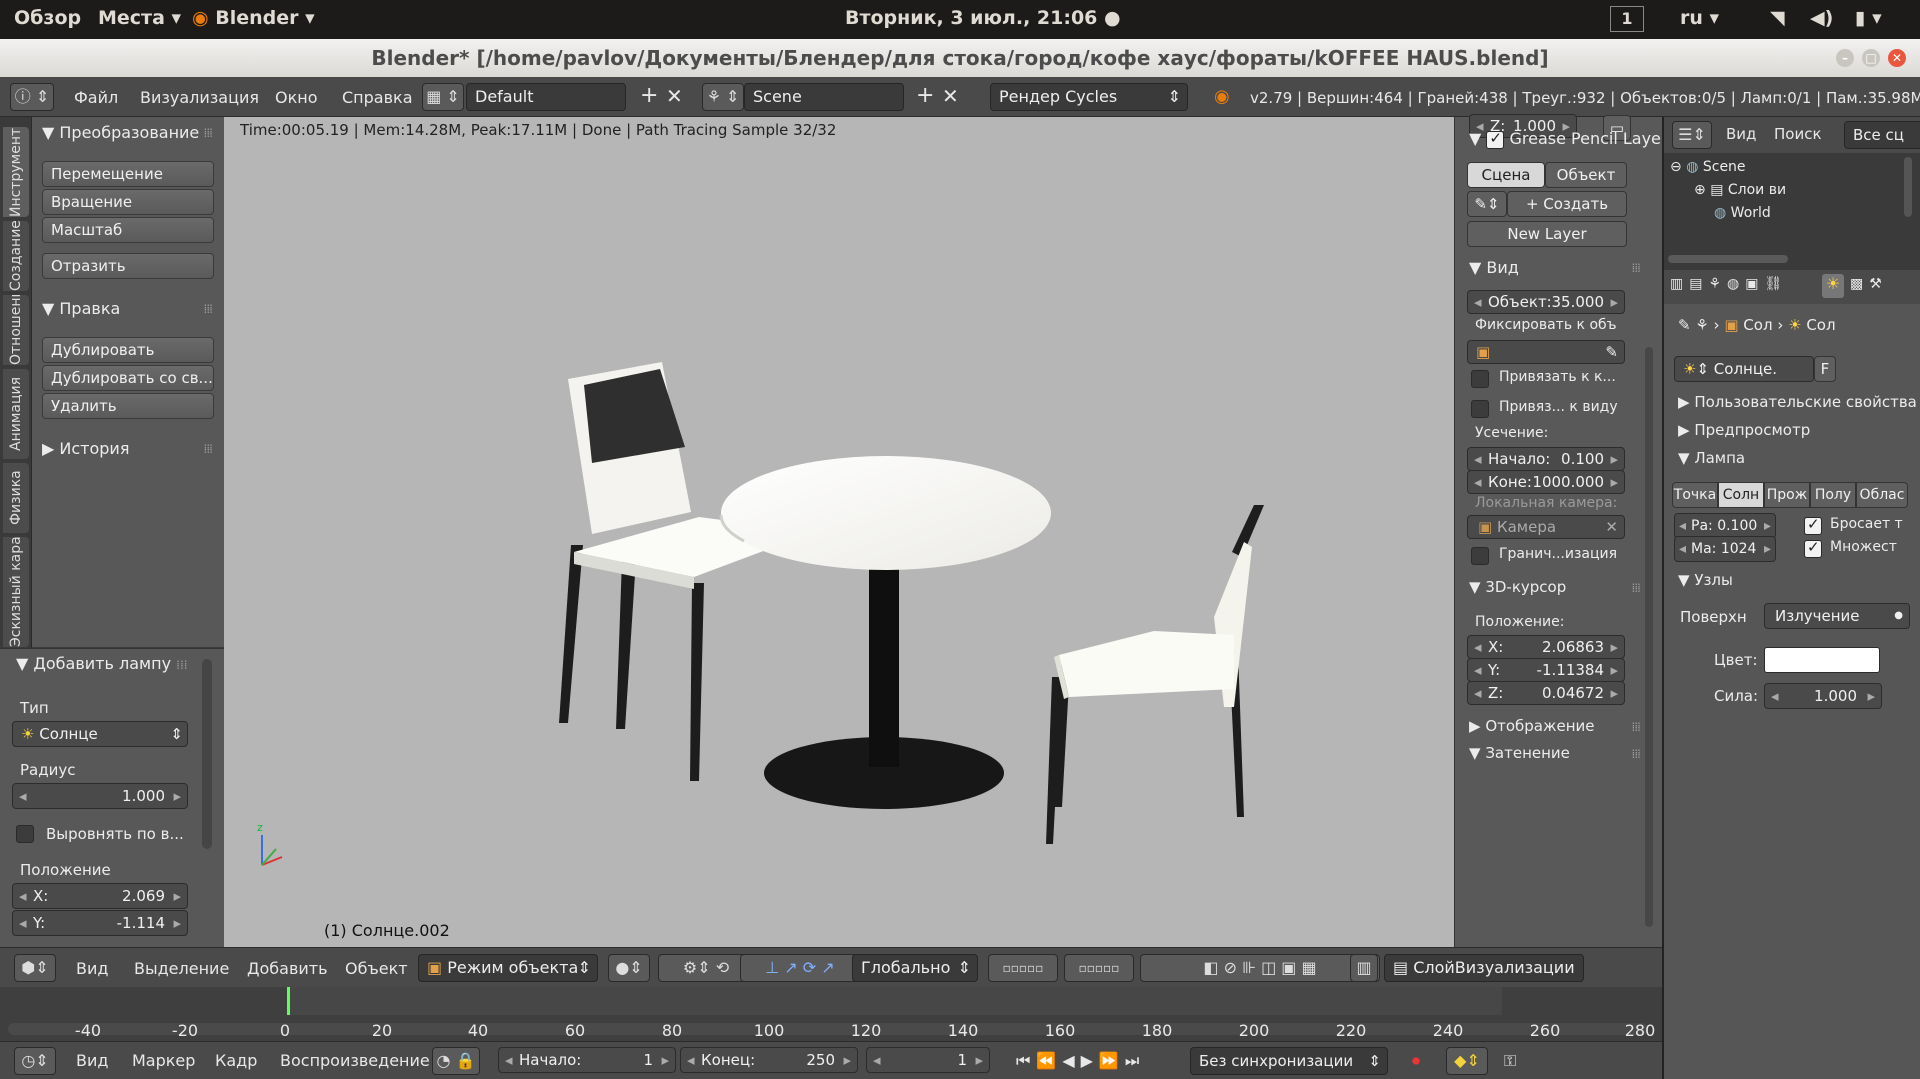  What do you see at coordinates (1708, 167) in the screenshot?
I see `outliner-scene-row: ⊖ ◍ Scene` at bounding box center [1708, 167].